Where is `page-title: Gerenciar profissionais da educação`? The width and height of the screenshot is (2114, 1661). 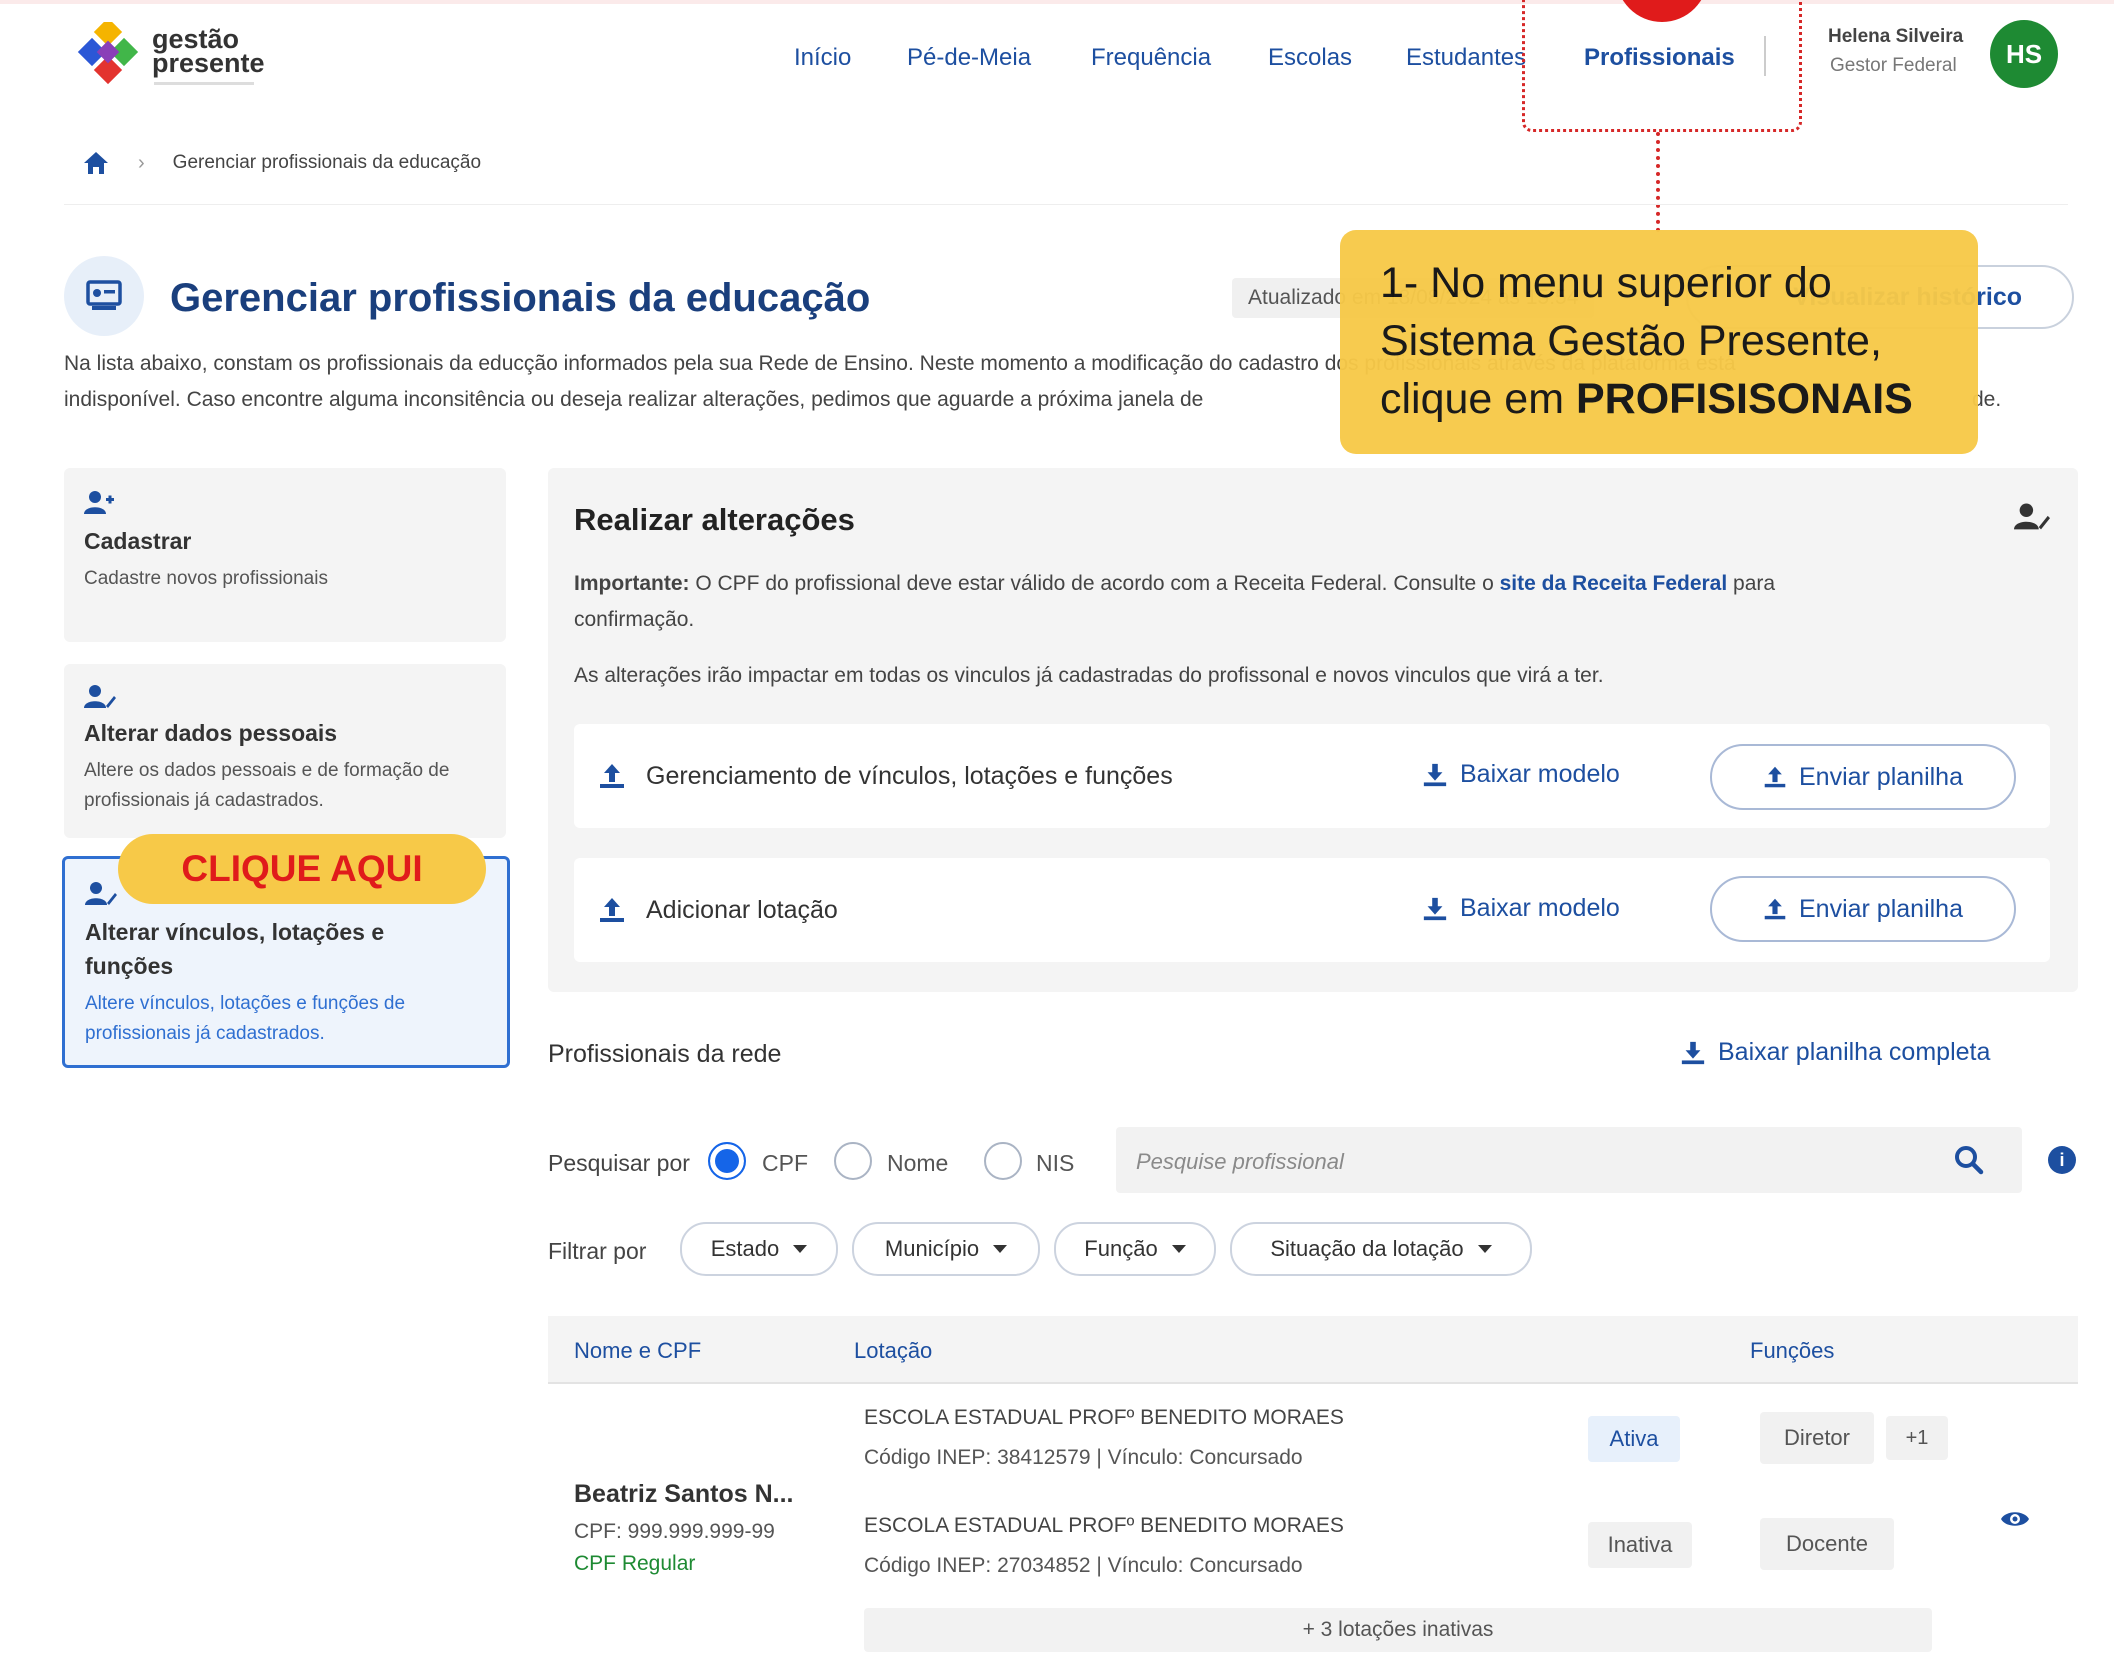 page-title: Gerenciar profissionais da educação is located at coordinates (520, 298).